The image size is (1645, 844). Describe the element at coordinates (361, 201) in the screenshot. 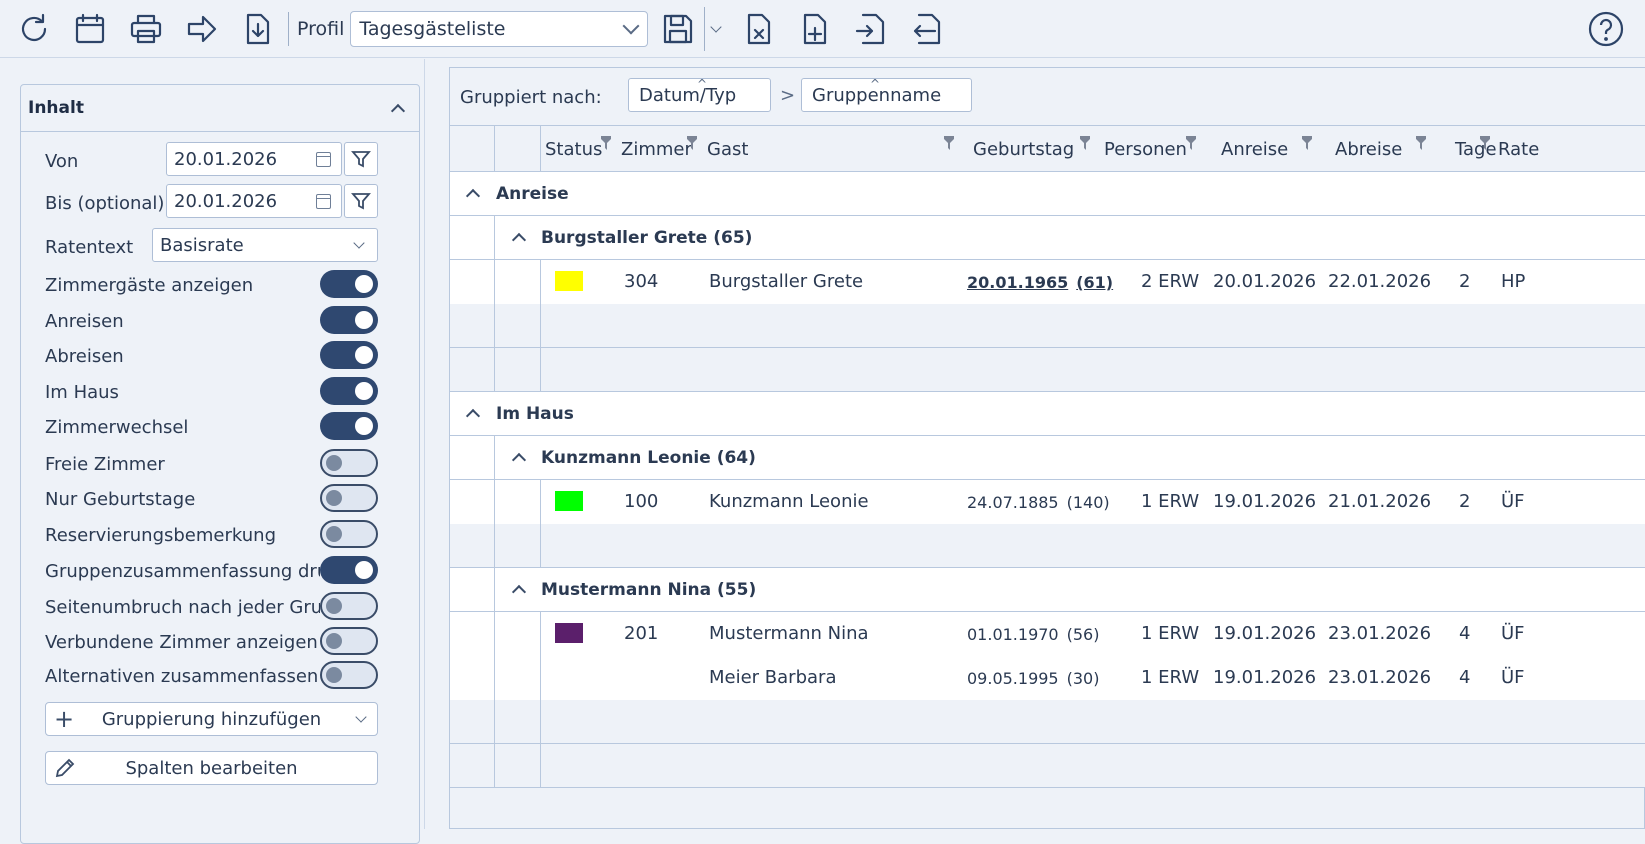

I see `bis-filter-button` at that location.